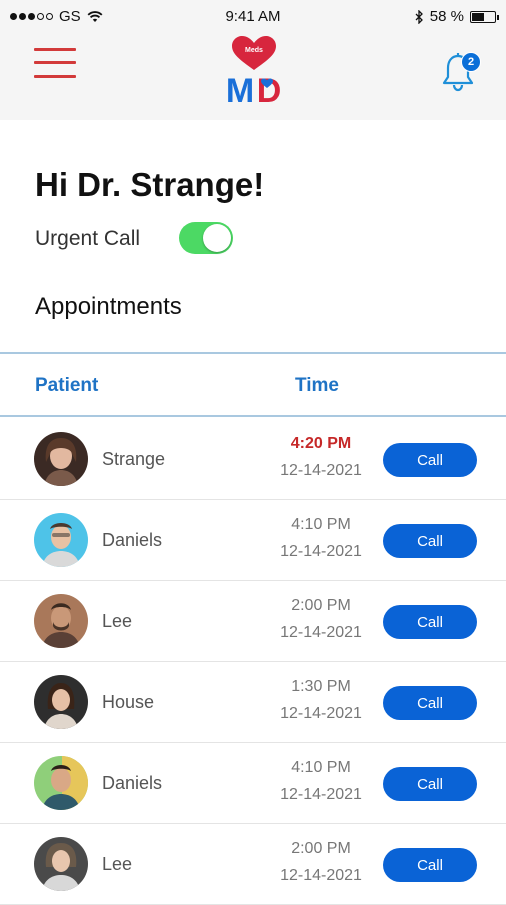  I want to click on appointment-time: 1:30 PM, so click(321, 686).